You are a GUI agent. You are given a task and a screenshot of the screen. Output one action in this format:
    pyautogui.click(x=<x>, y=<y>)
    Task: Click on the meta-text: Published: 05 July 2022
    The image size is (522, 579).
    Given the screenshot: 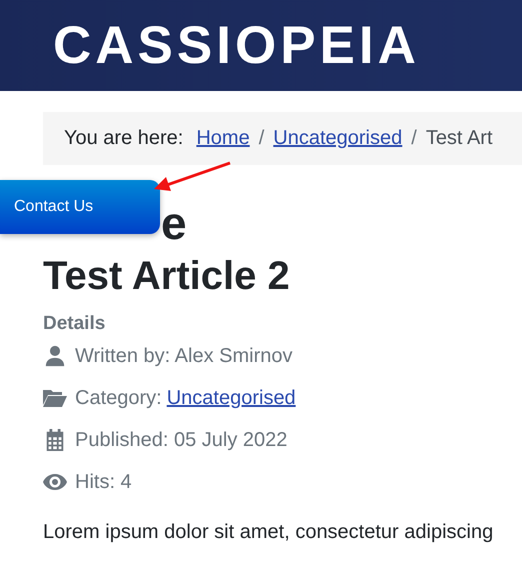 What is the action you would take?
    pyautogui.click(x=181, y=440)
    